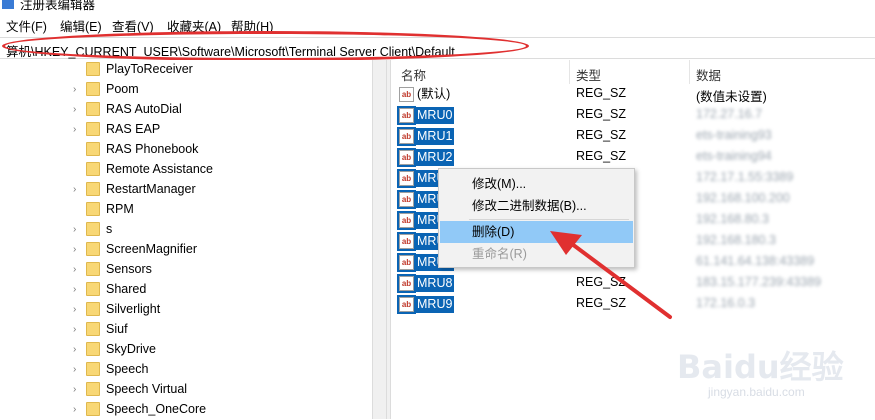 This screenshot has width=875, height=420. What do you see at coordinates (133, 129) in the screenshot?
I see `tree-item-label: RAS EAP` at bounding box center [133, 129].